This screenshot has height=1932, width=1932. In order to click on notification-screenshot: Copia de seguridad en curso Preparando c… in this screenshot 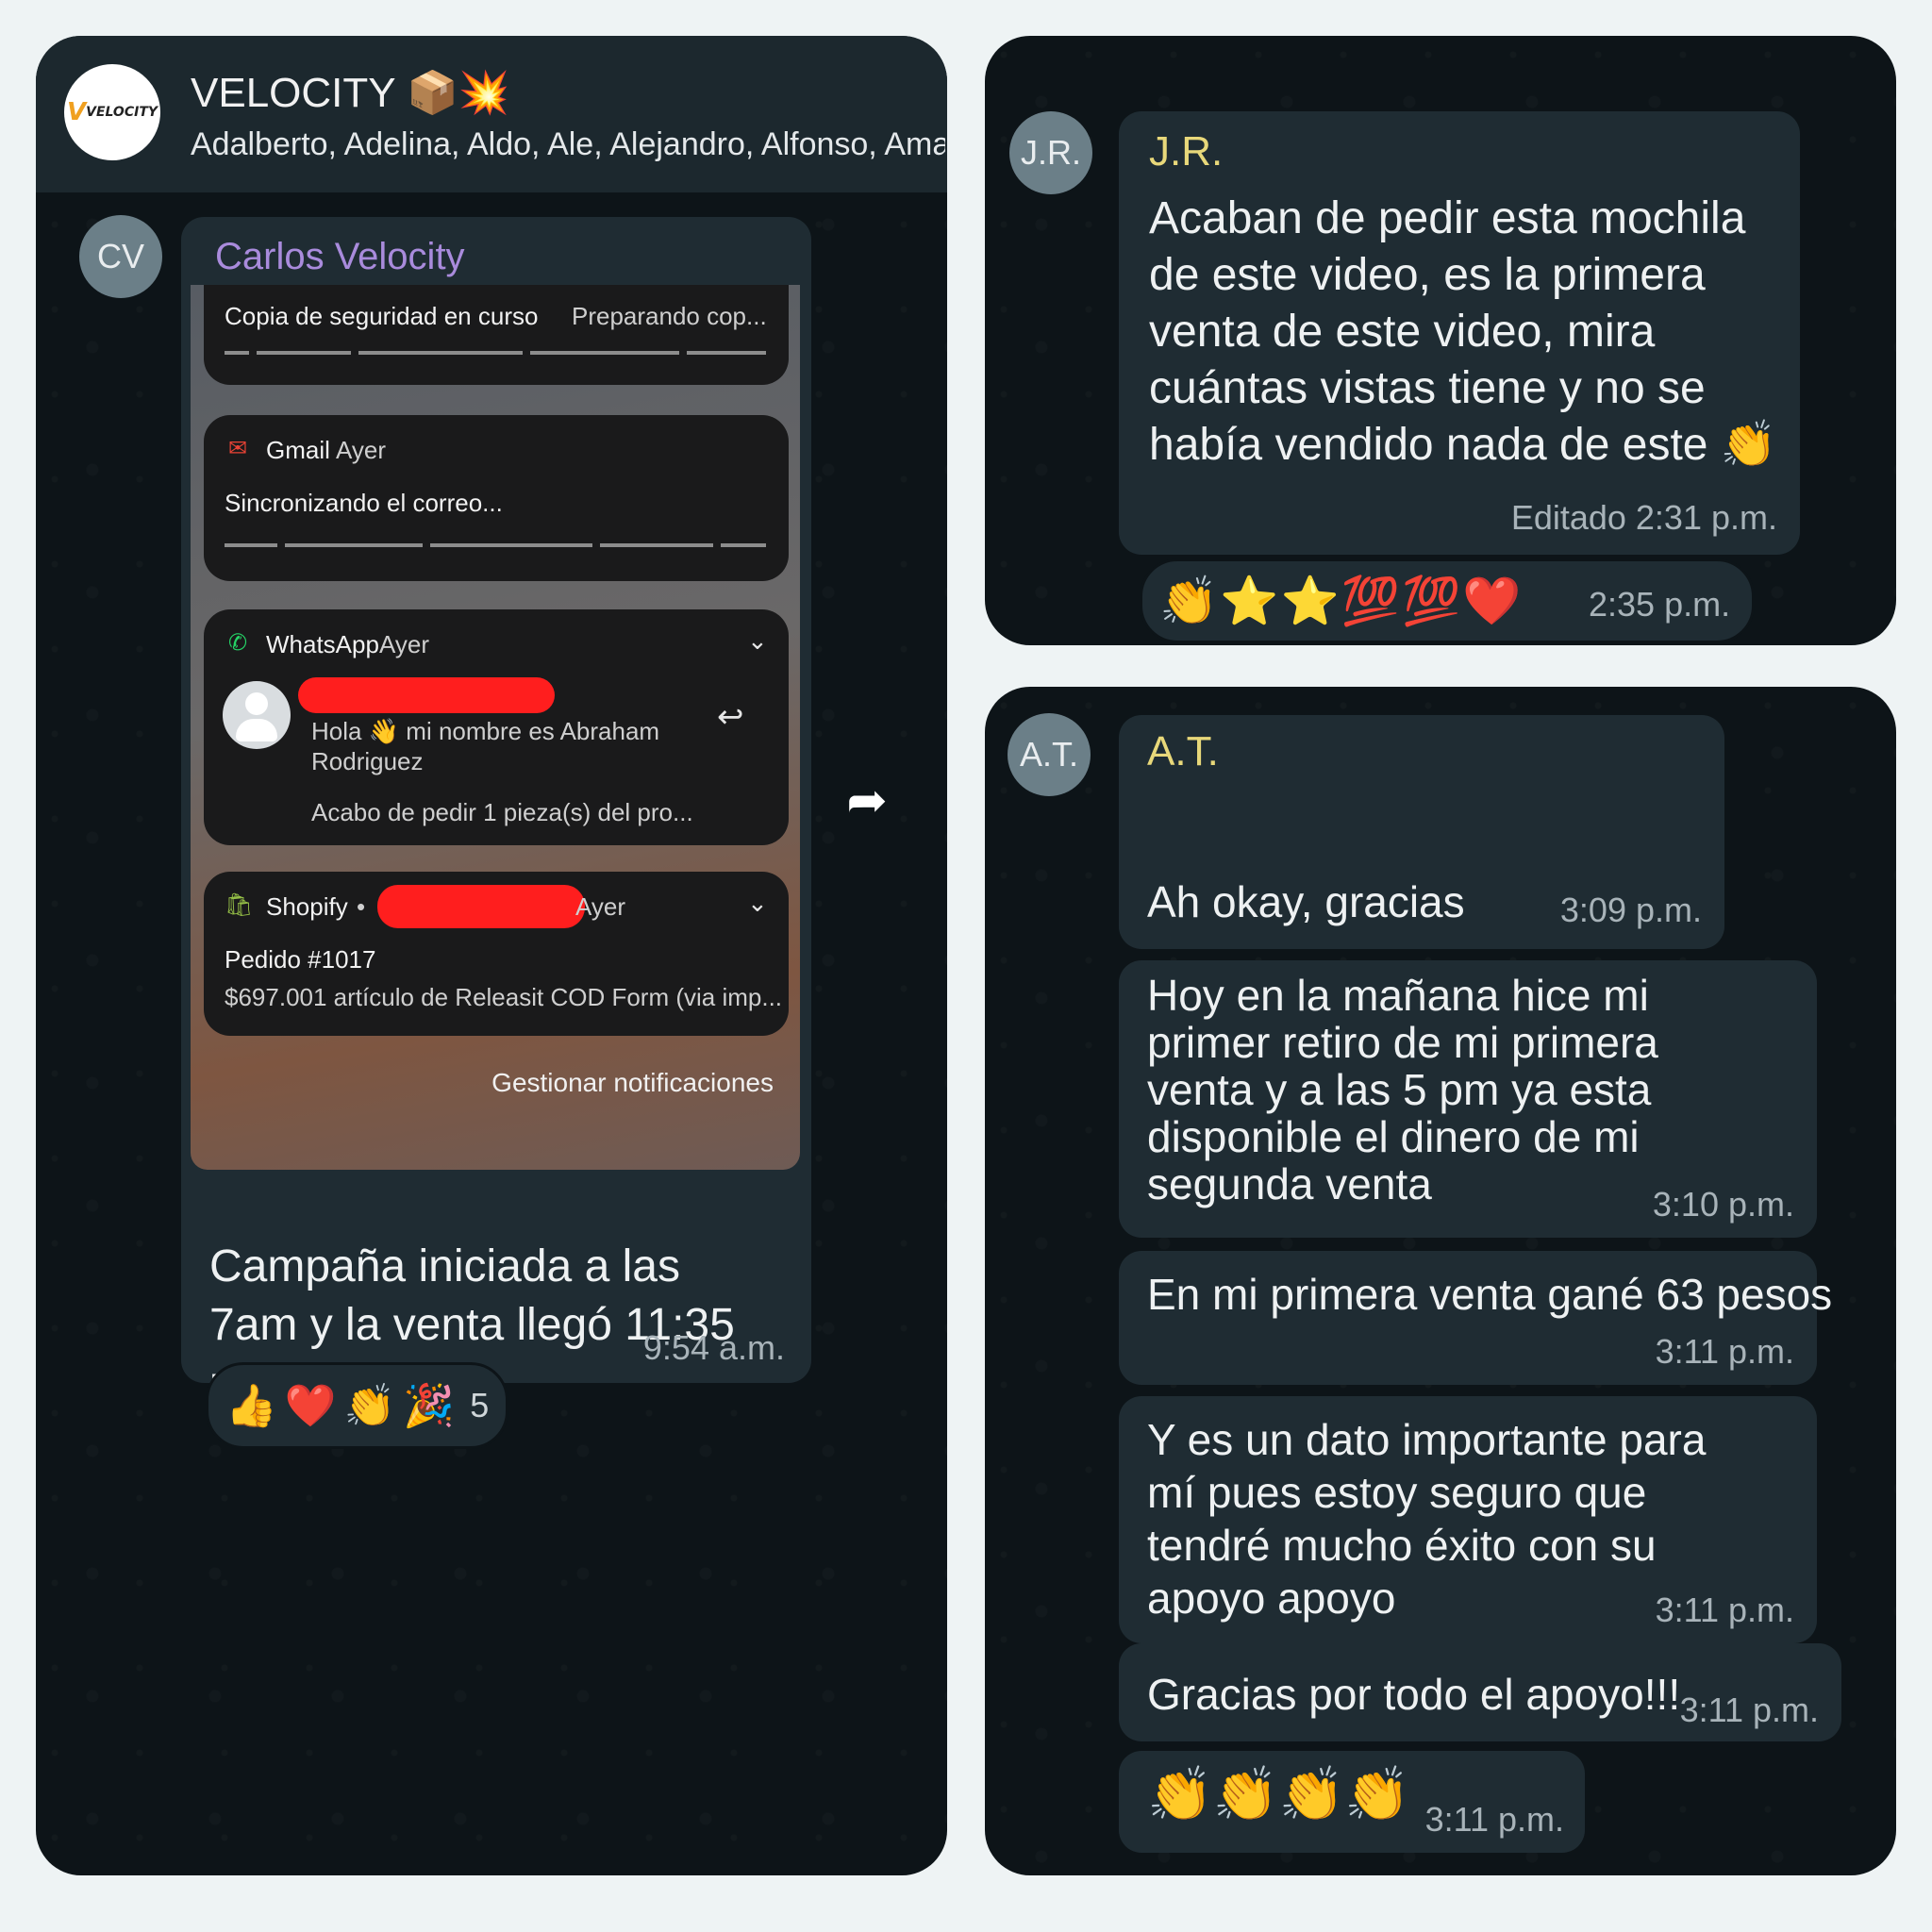, I will do `click(496, 728)`.